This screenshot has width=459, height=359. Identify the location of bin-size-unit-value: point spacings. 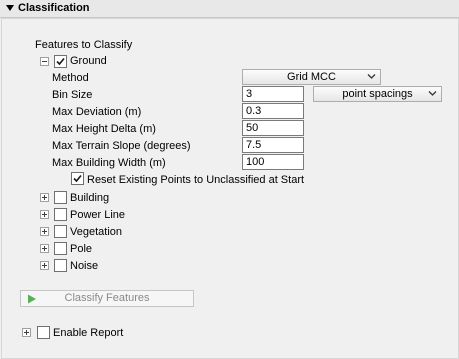
(377, 94).